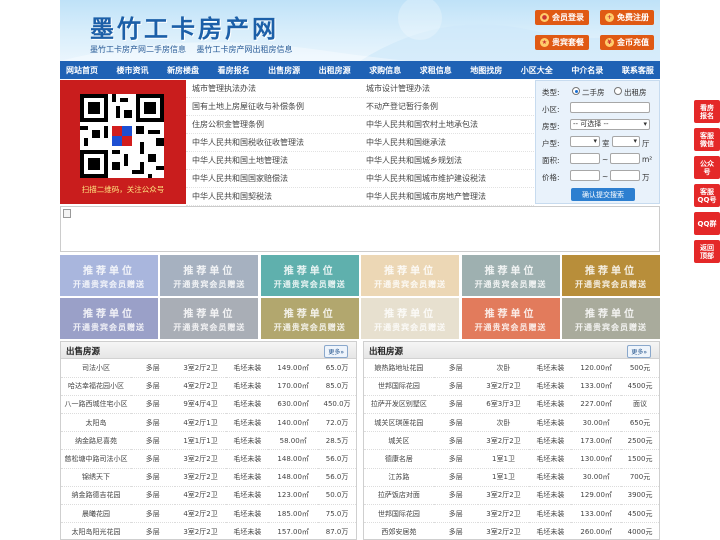  Describe the element at coordinates (208, 386) in the screenshot. I see `table-row: 哈达幸福花园小区 多层 4室2厅2卫 毛坯未装 170.00㎡ 85.0万` at that location.